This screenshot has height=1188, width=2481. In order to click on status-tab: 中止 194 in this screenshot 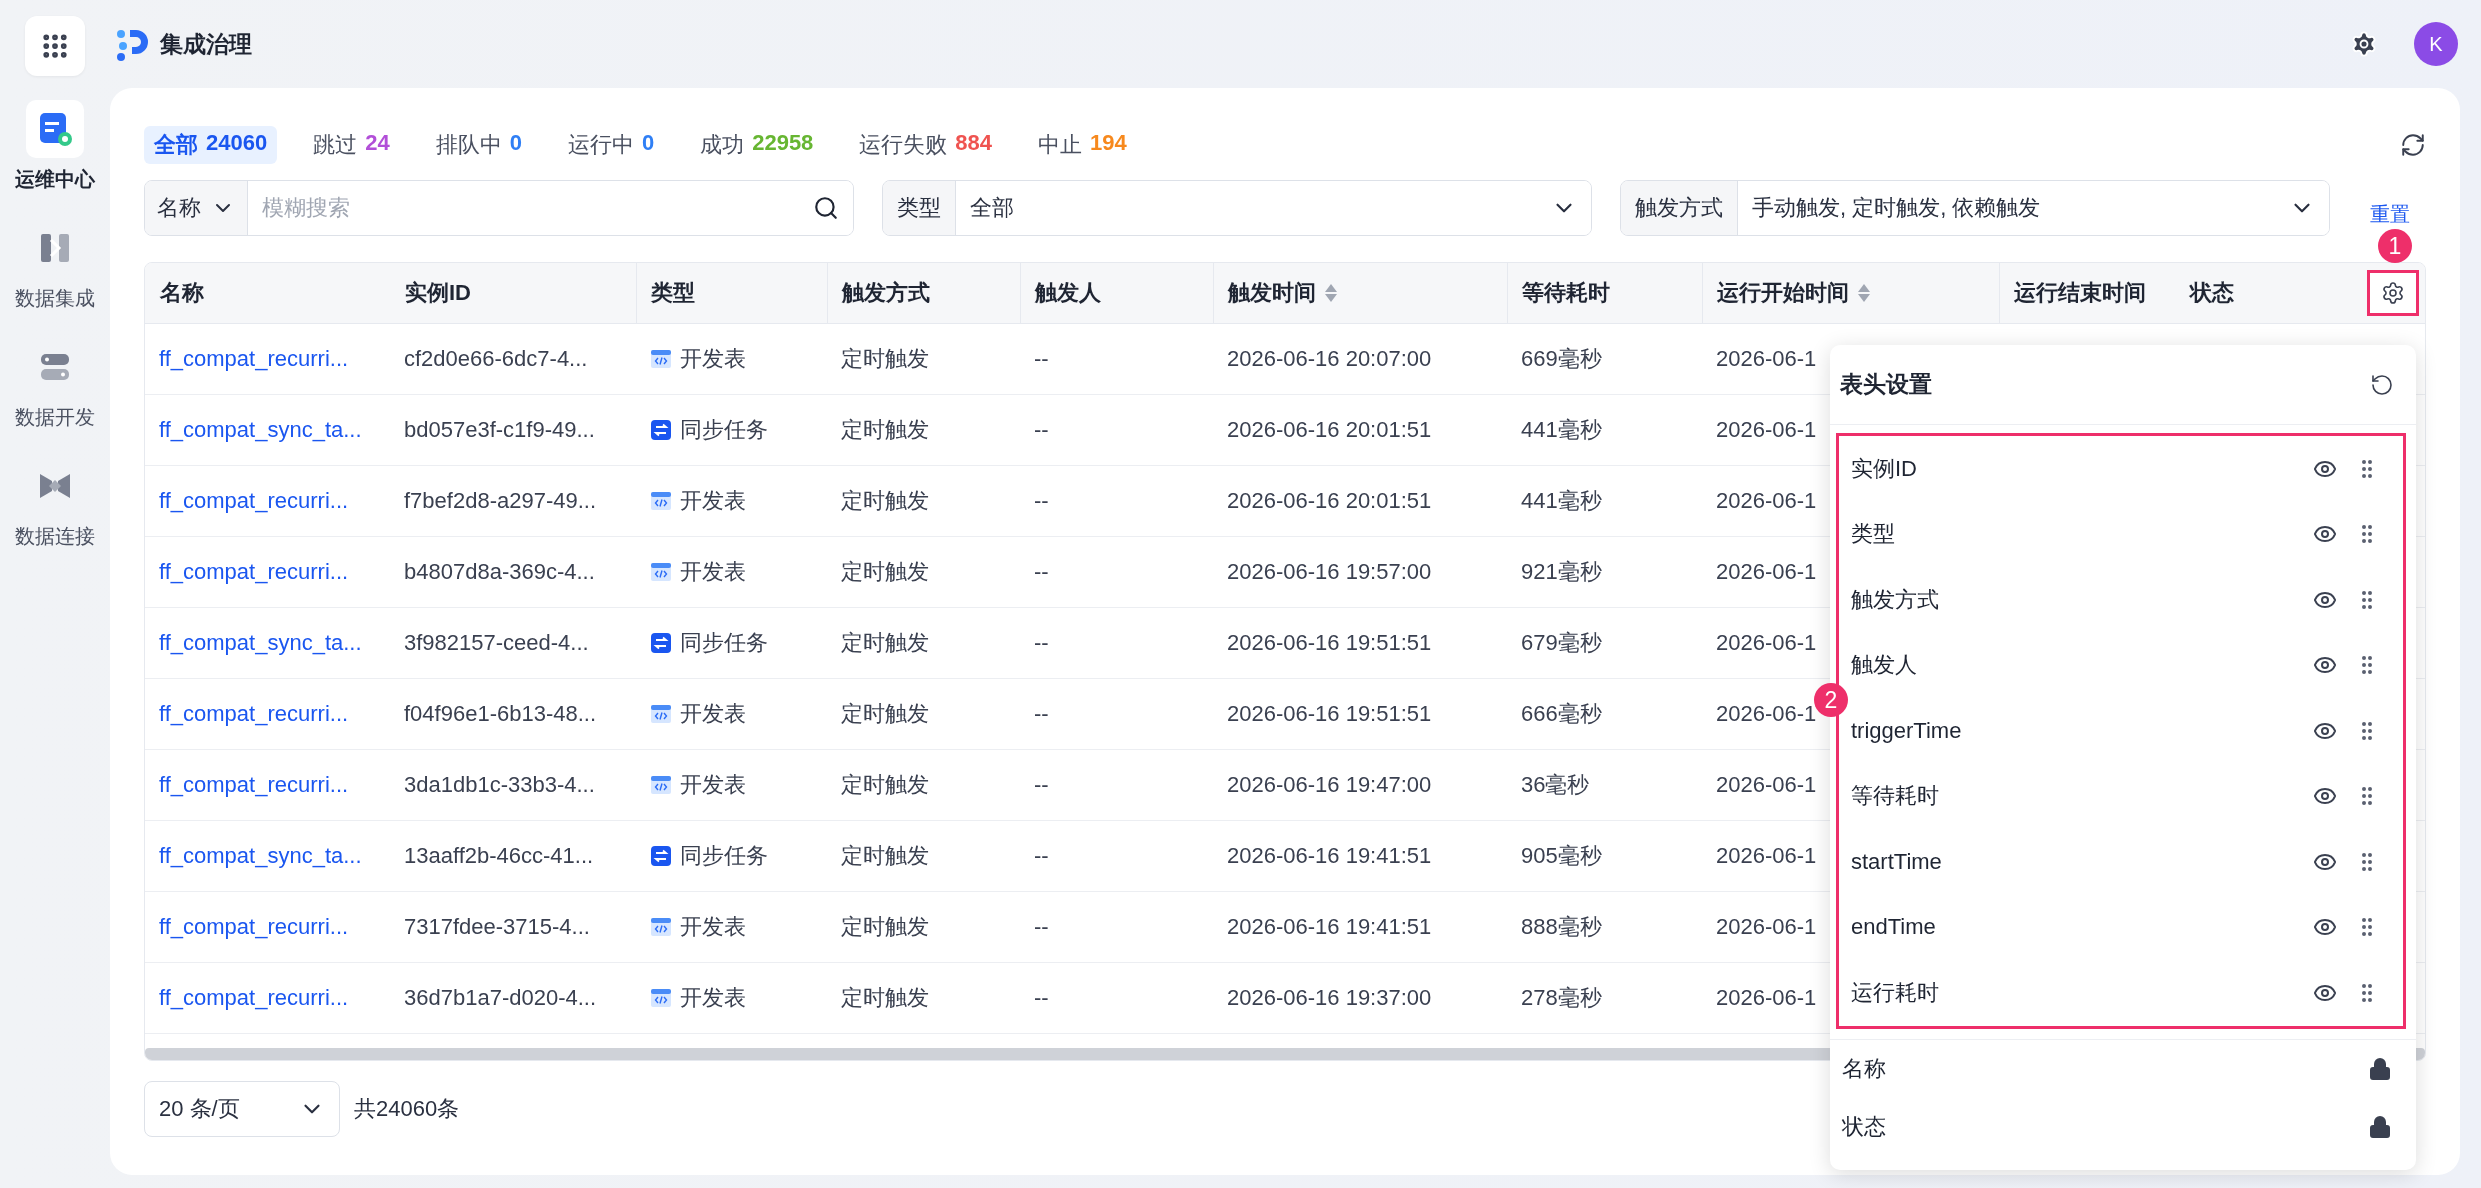, I will do `click(1082, 145)`.